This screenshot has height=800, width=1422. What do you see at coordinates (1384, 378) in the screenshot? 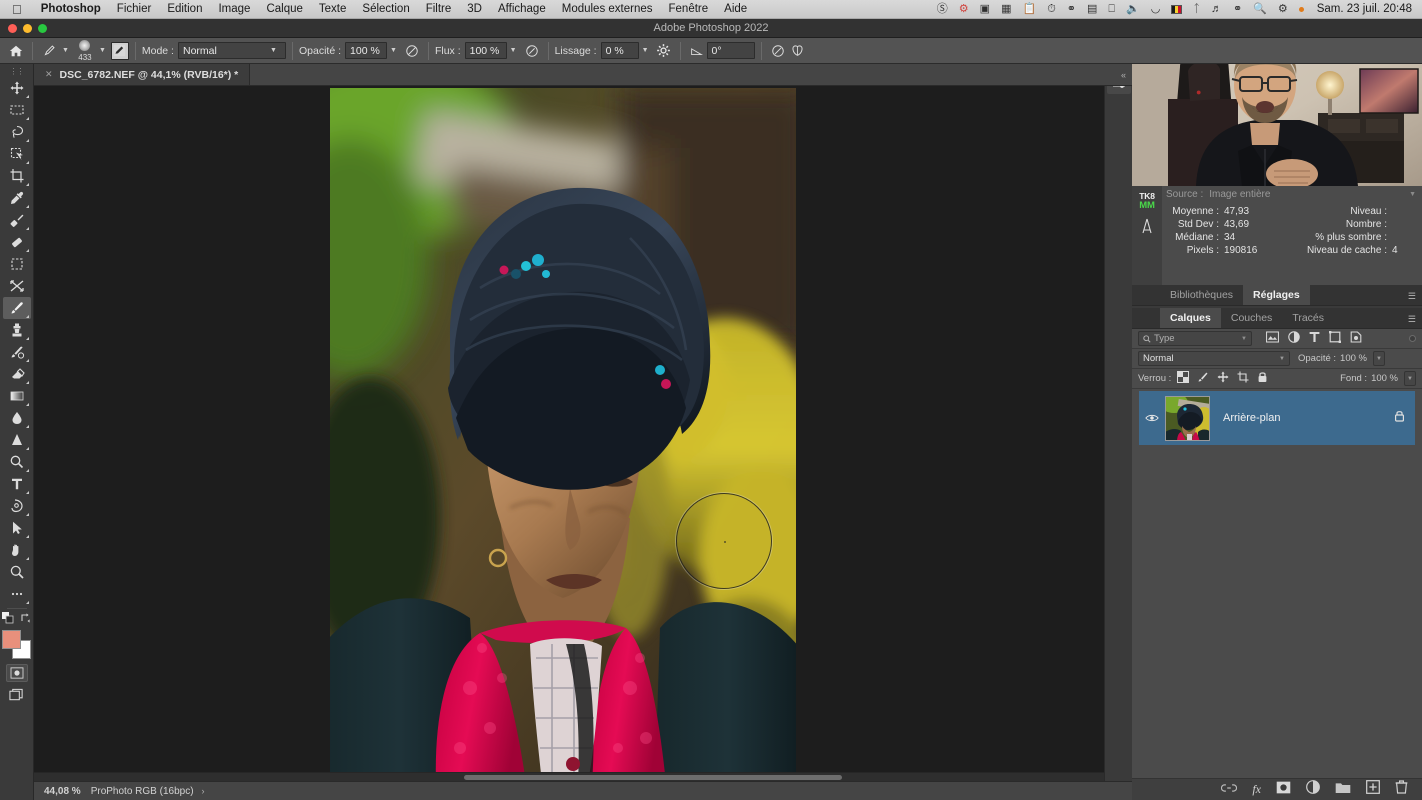
I see `fill-value: 100 %` at bounding box center [1384, 378].